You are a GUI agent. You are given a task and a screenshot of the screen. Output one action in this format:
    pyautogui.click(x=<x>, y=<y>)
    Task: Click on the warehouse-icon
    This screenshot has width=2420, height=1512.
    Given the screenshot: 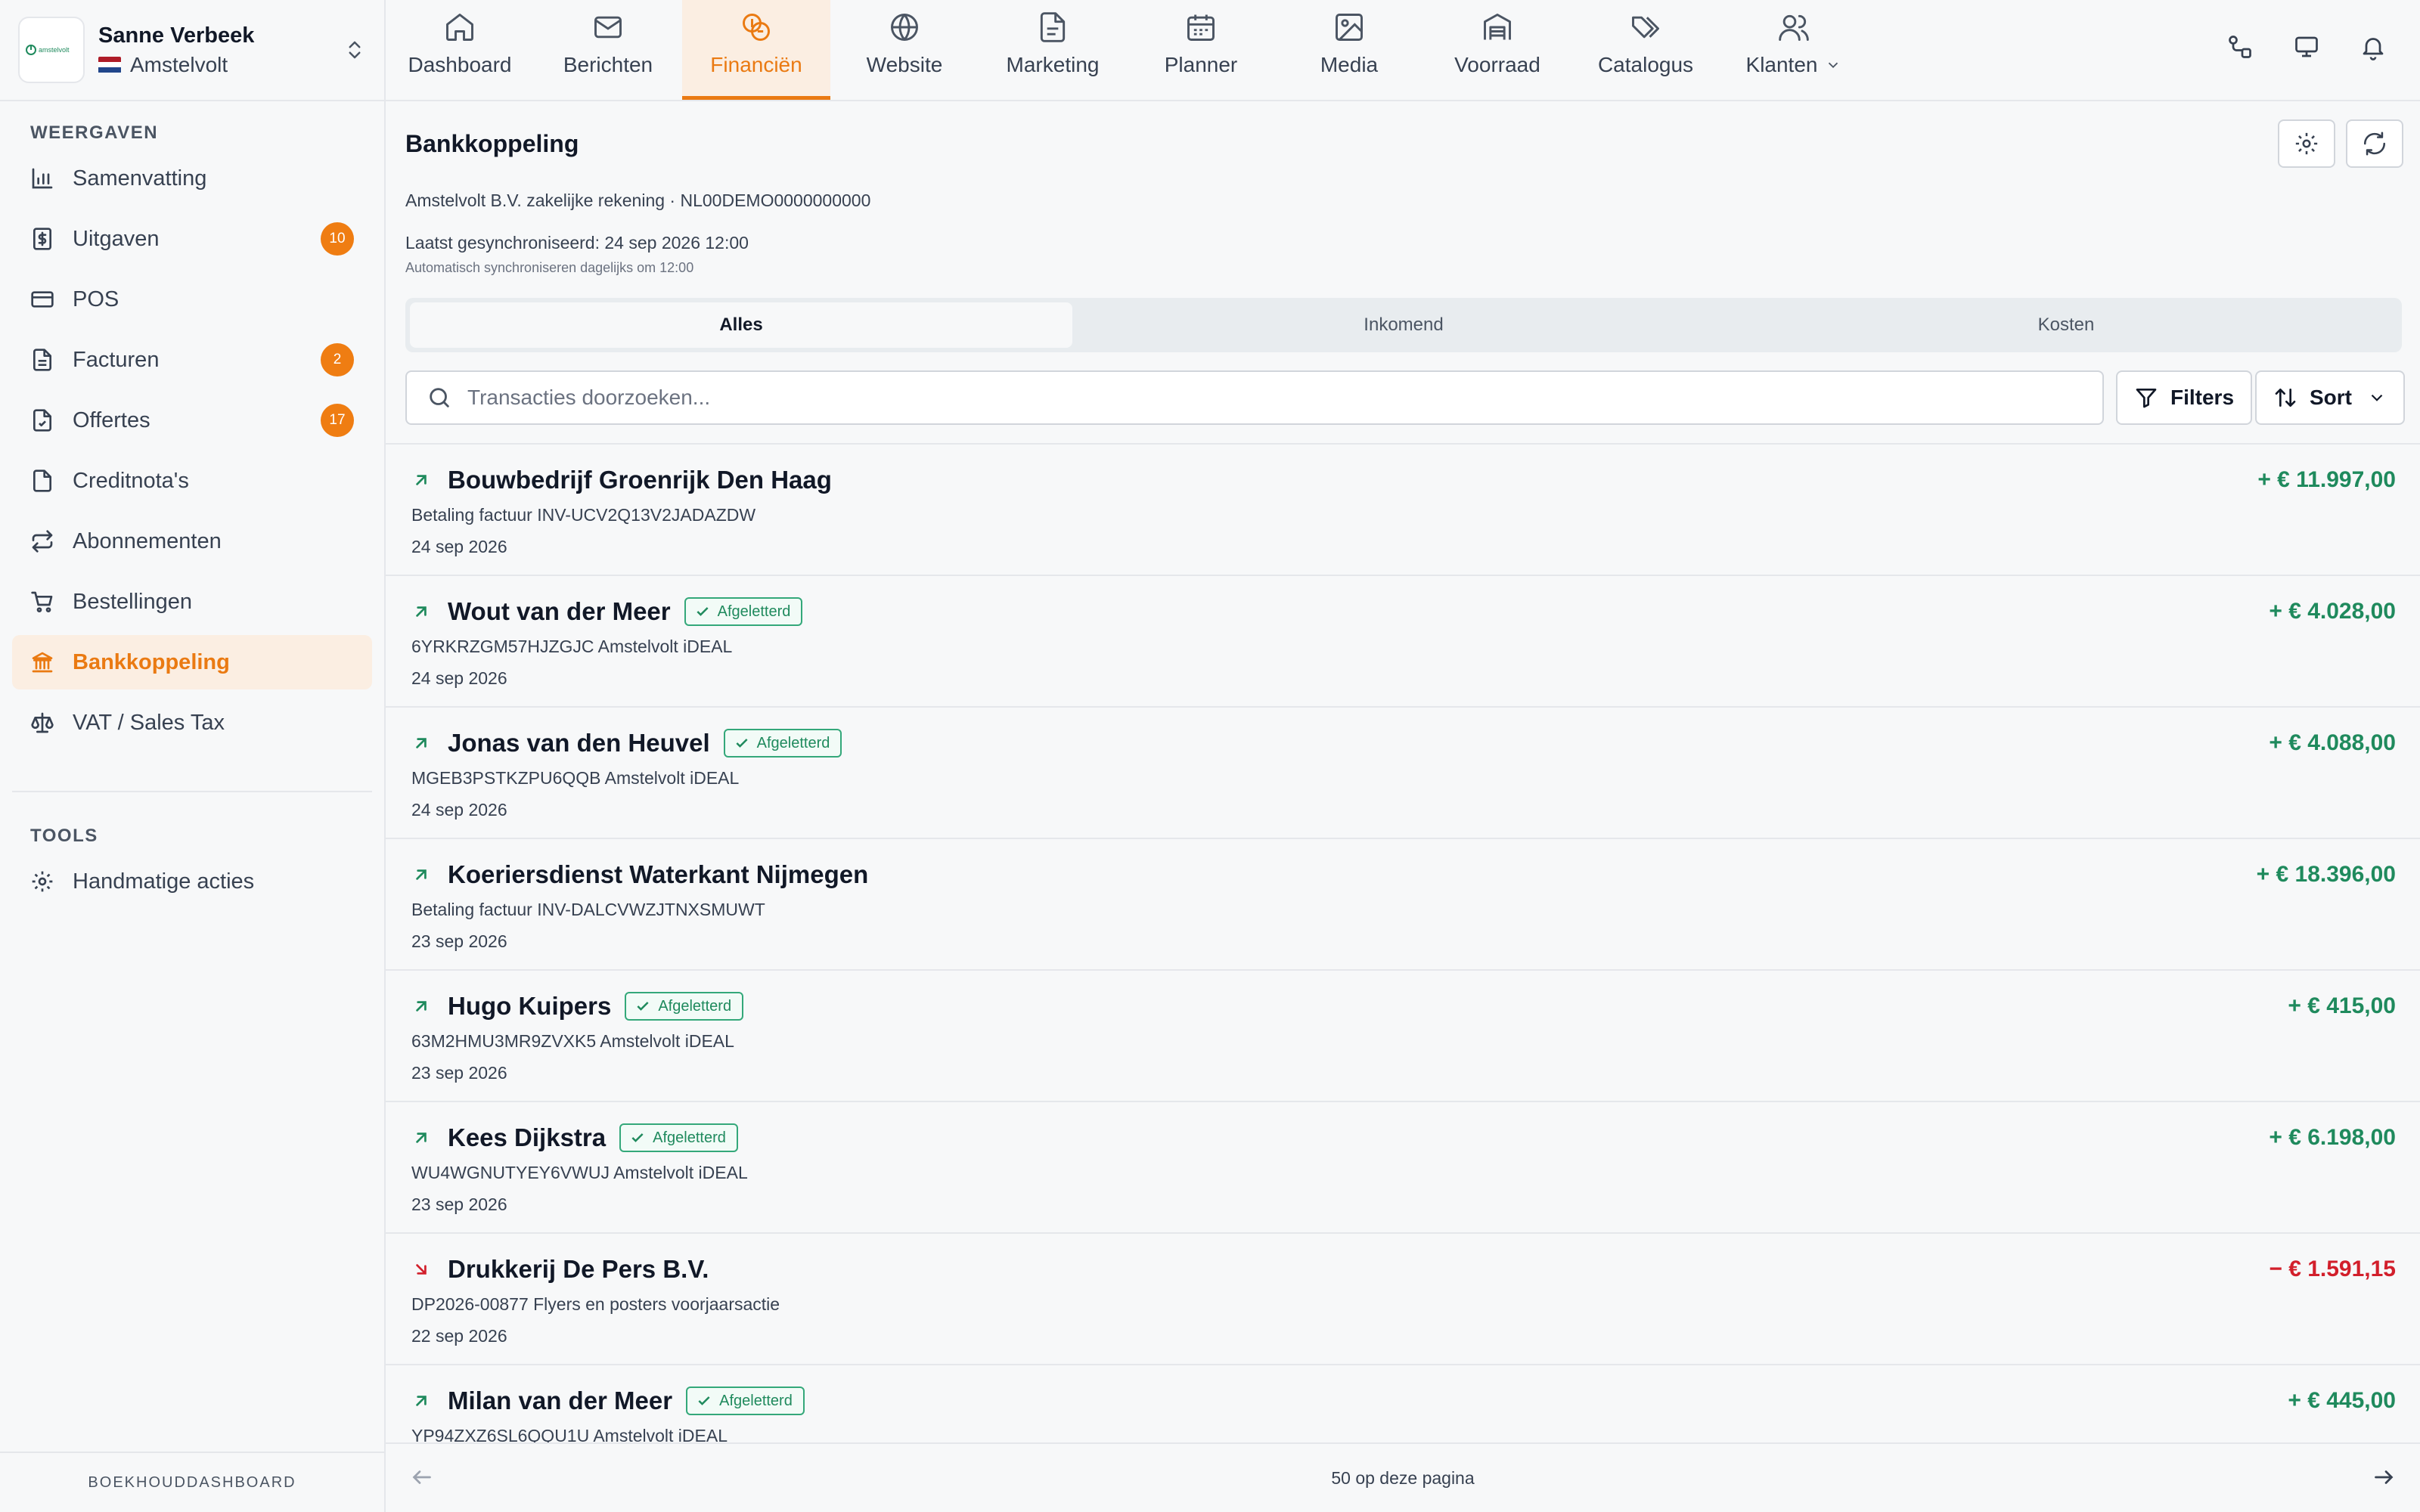 What is the action you would take?
    pyautogui.click(x=1497, y=27)
    